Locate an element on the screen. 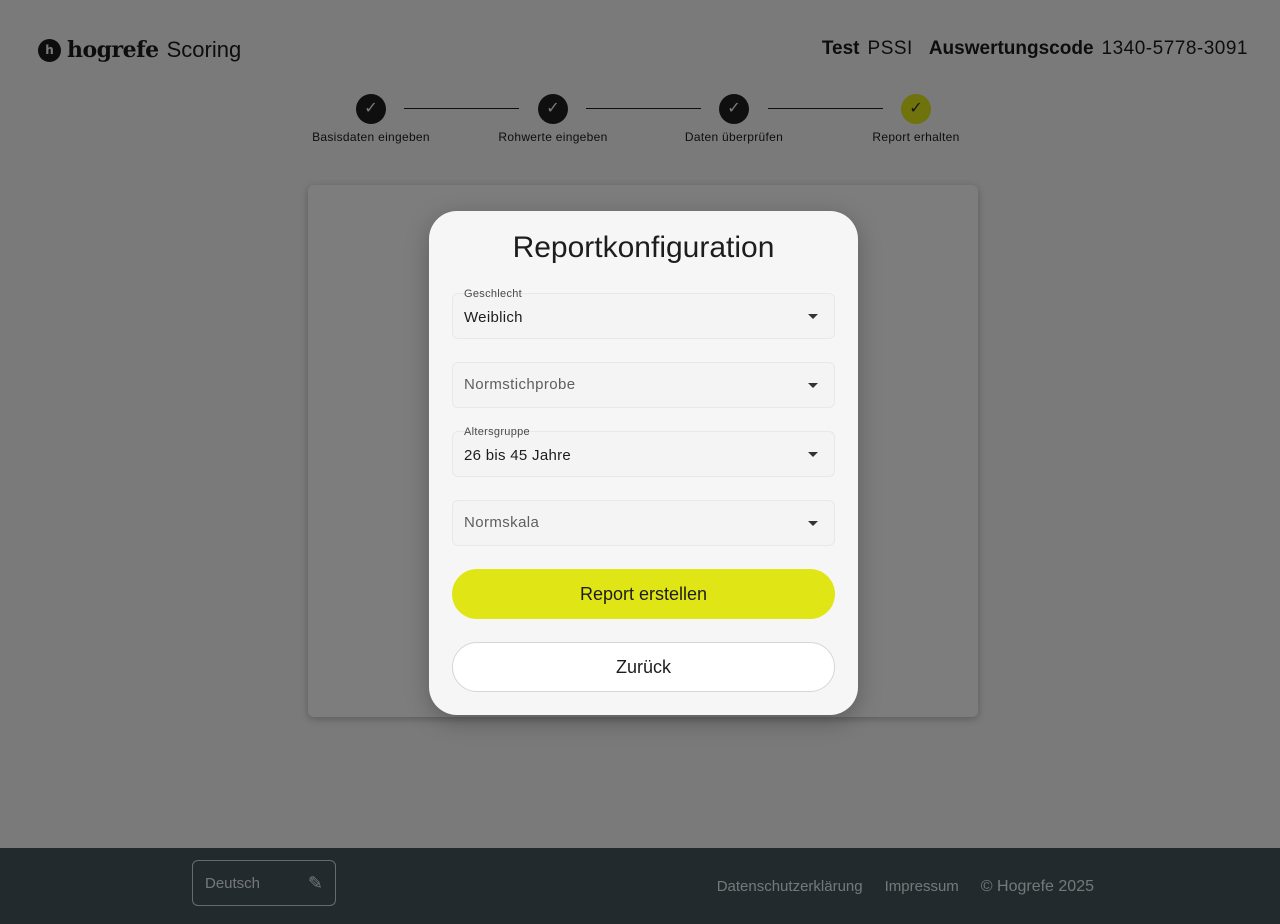 The width and height of the screenshot is (1280, 924). norm-scale-select: Normskala is located at coordinates (643, 523).